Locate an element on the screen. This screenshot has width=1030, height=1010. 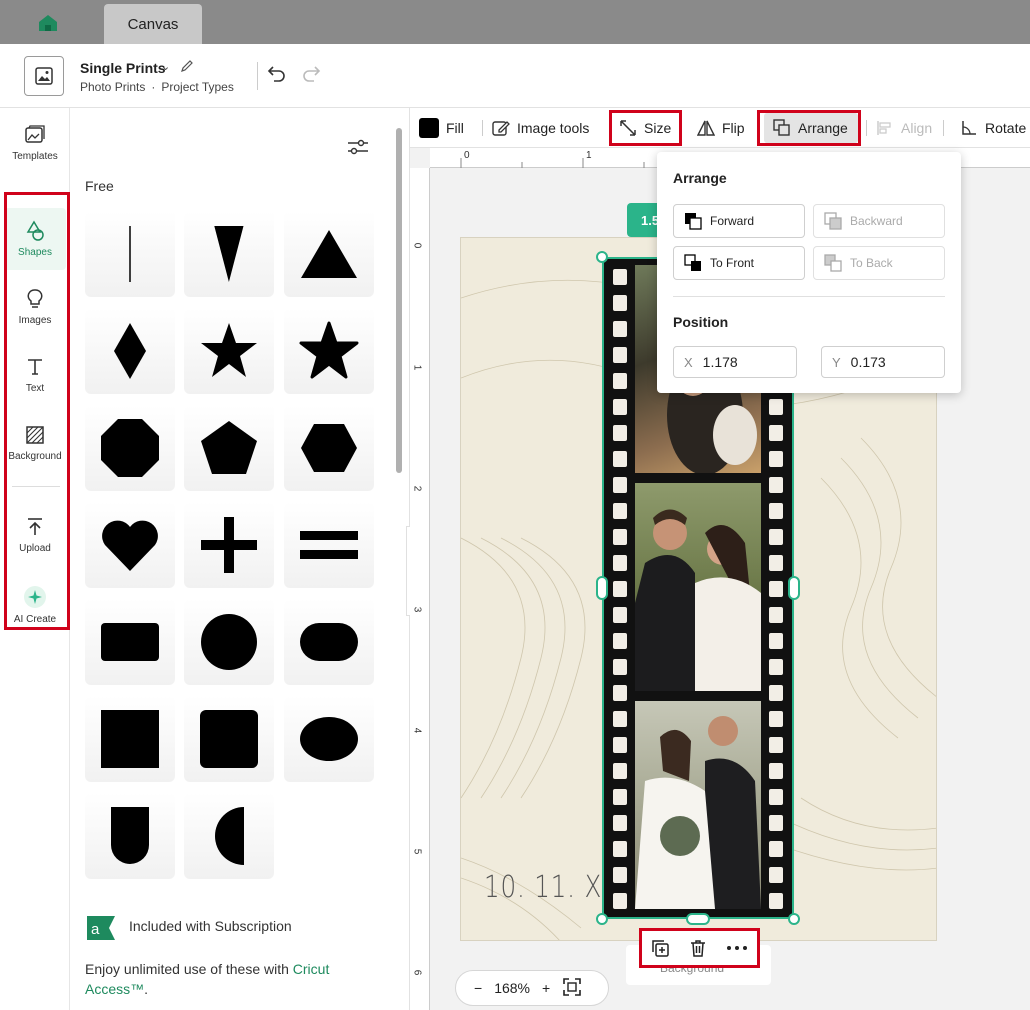
fill-swatch is located at coordinates (429, 128).